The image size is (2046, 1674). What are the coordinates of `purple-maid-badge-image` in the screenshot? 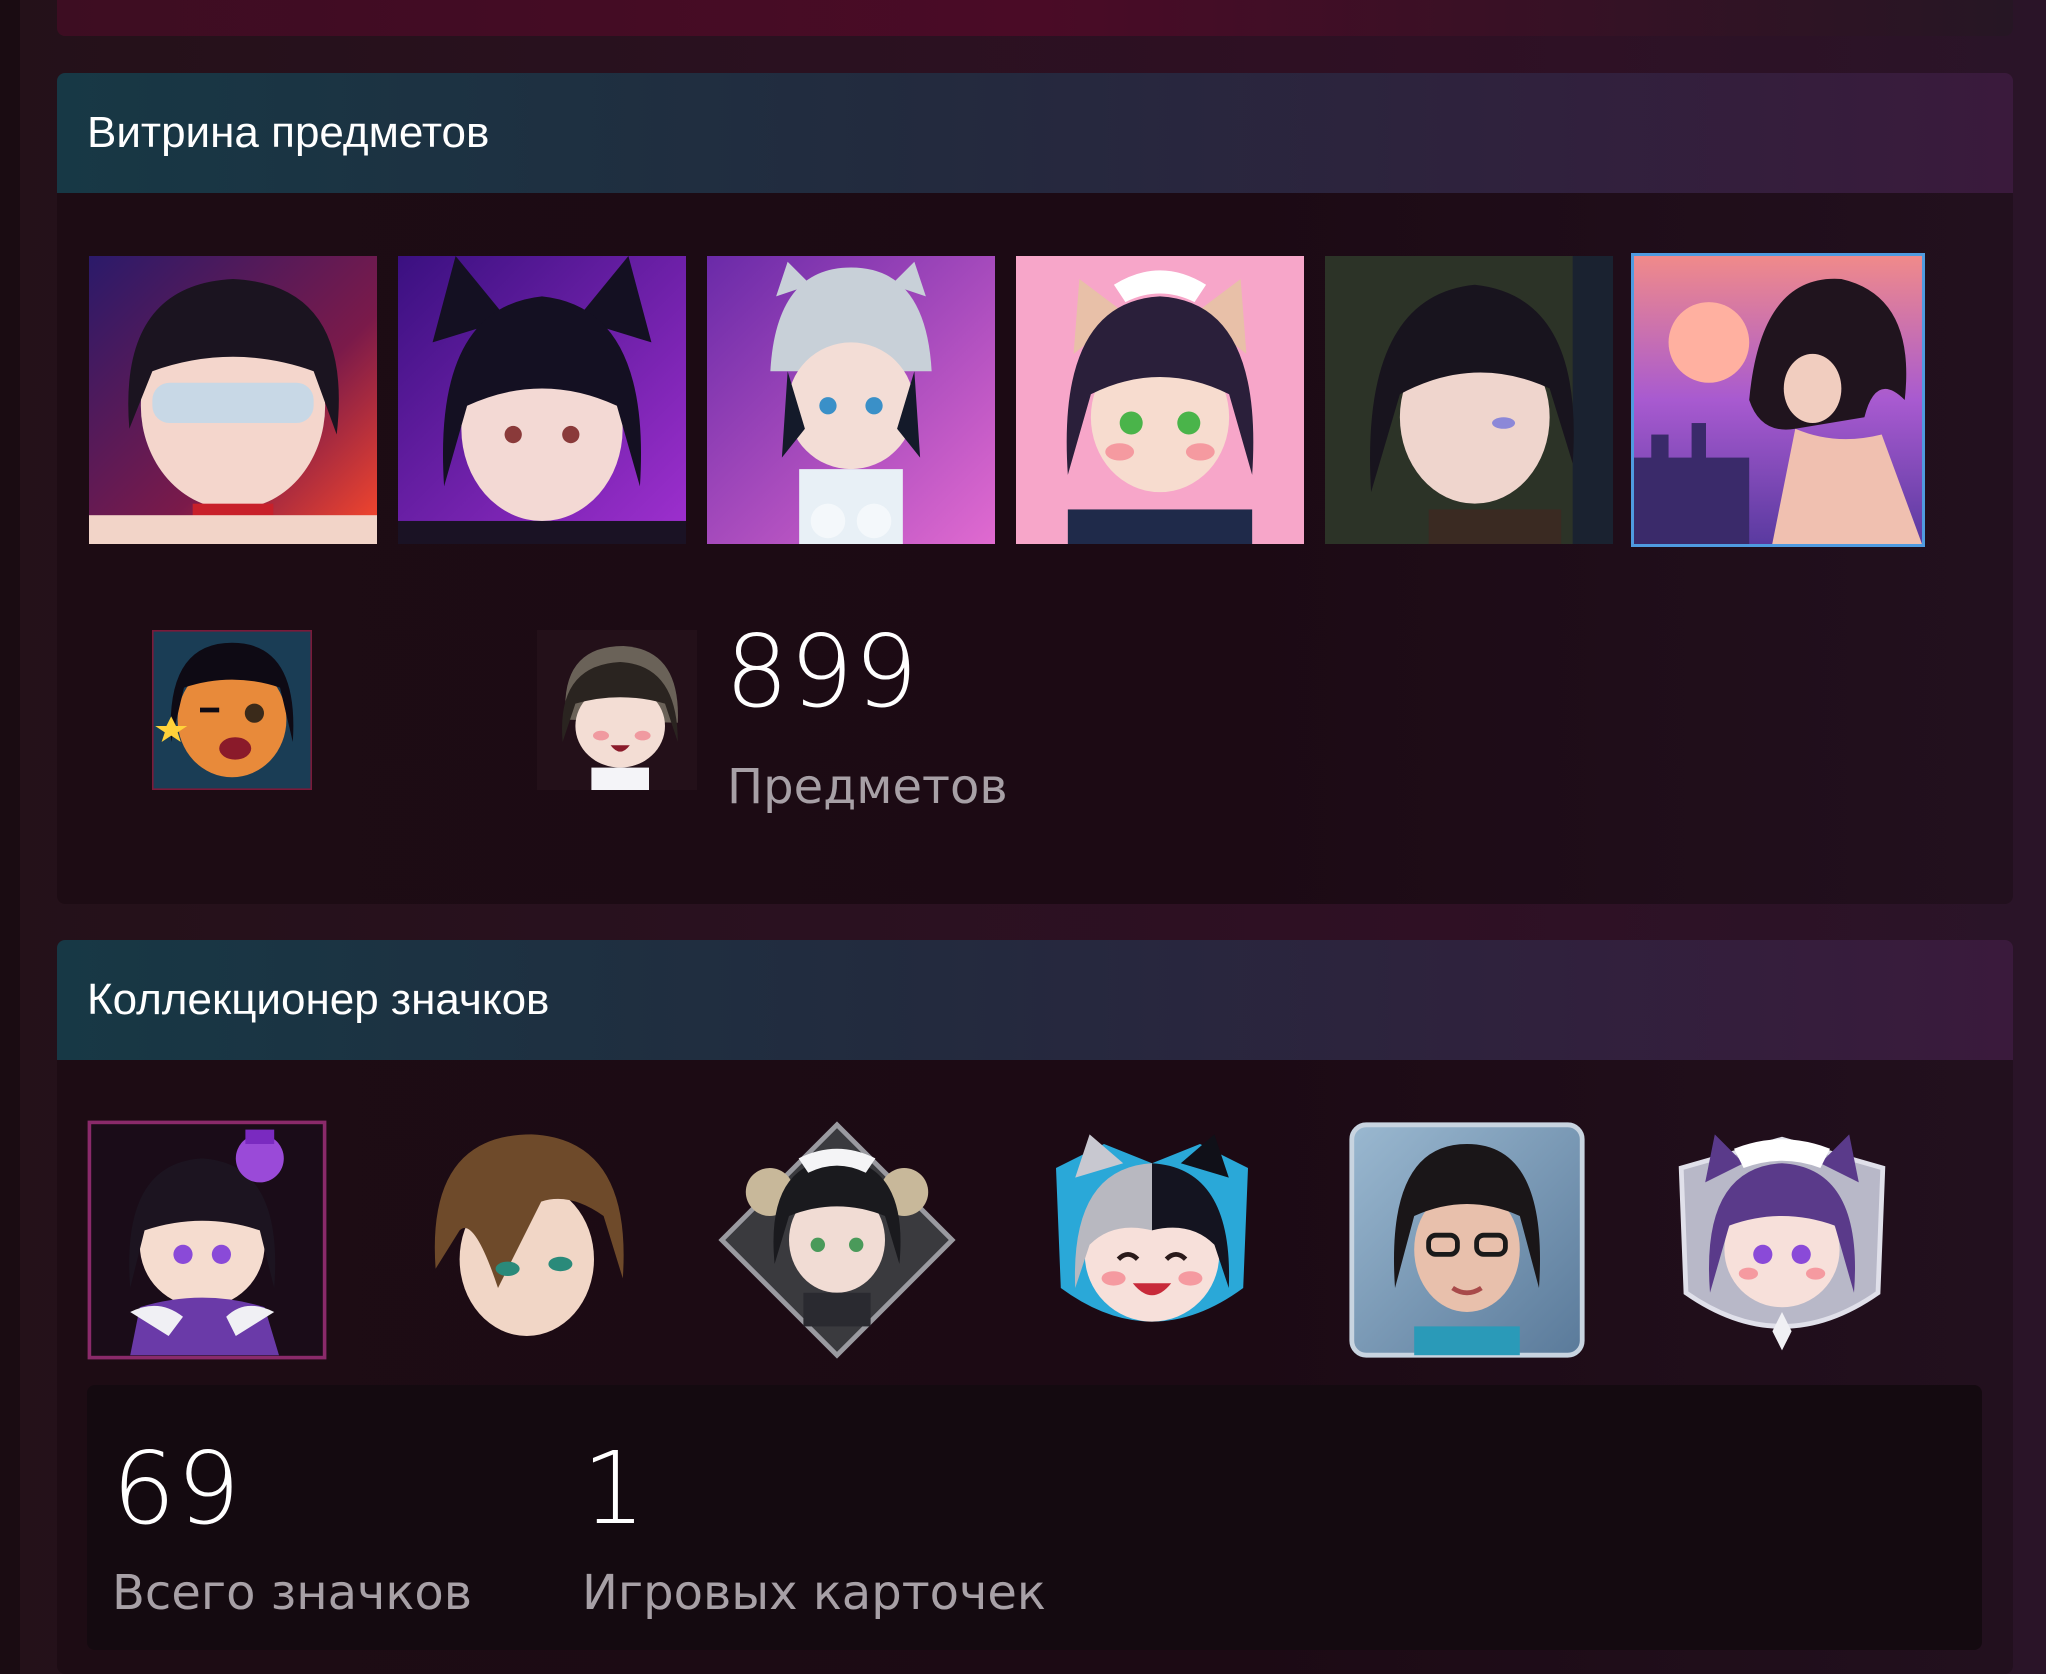 It's located at (1782, 1242).